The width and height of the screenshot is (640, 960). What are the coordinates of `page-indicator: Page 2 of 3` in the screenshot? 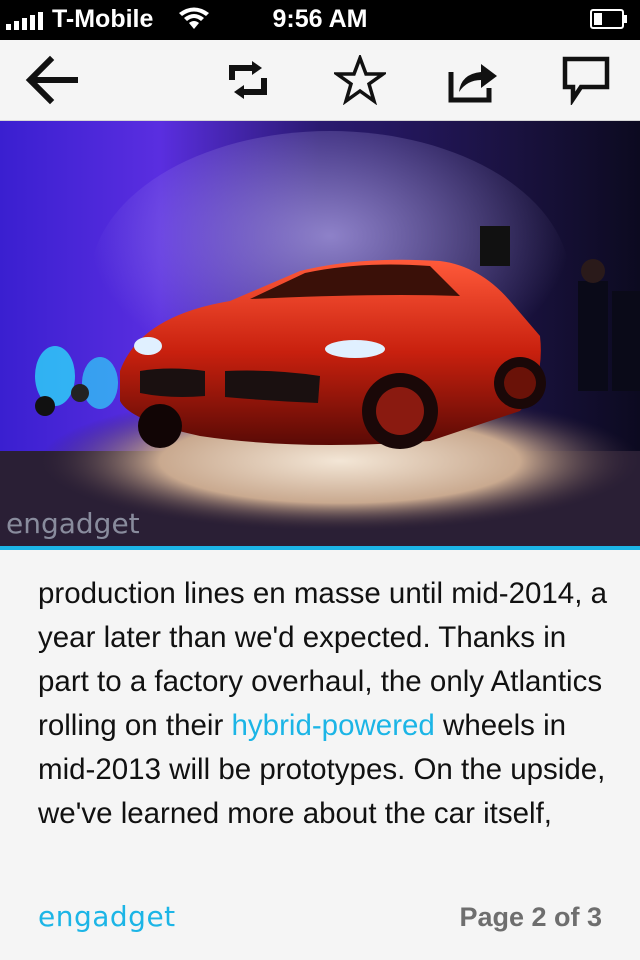 It's located at (530, 917).